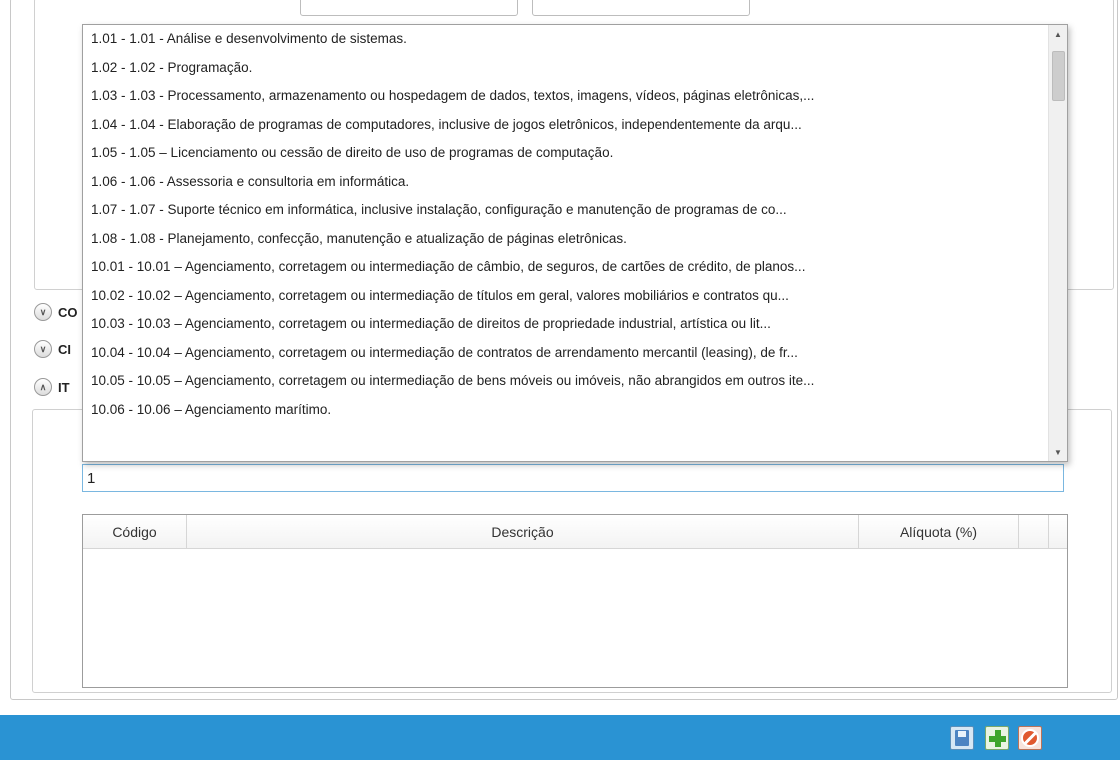 The height and width of the screenshot is (760, 1120). Describe the element at coordinates (409, 8) in the screenshot. I see `top-field-left` at that location.